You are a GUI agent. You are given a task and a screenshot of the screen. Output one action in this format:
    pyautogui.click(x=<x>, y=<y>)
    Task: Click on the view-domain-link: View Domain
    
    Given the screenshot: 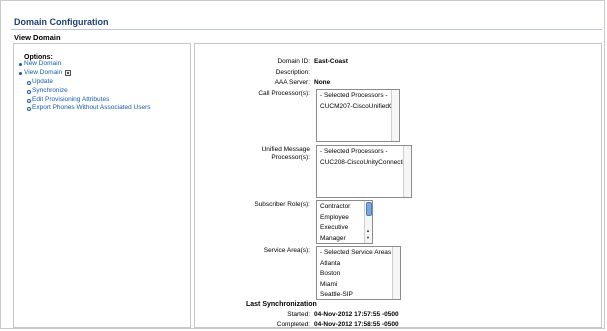 What is the action you would take?
    pyautogui.click(x=48, y=72)
    